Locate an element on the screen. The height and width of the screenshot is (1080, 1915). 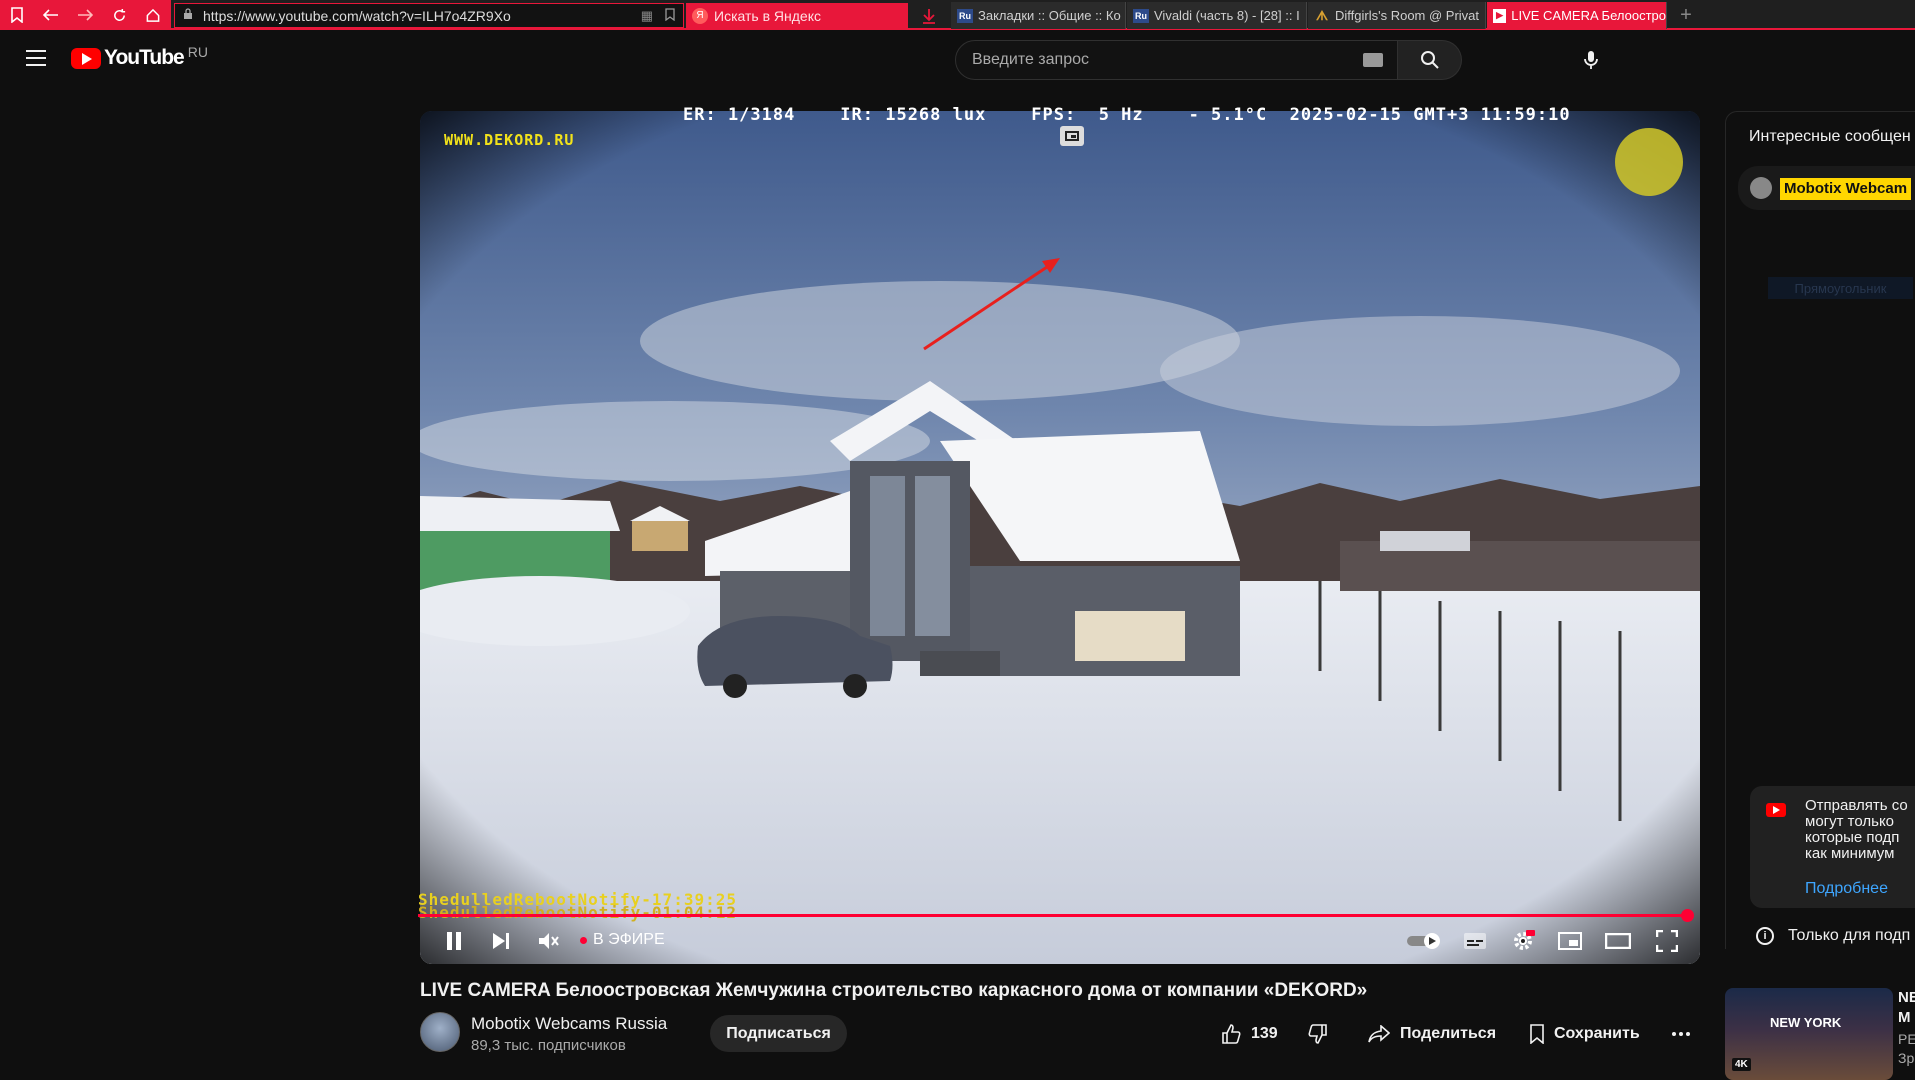
tab-label: LIVE CAMERA Белоостро is located at coordinates (1588, 15).